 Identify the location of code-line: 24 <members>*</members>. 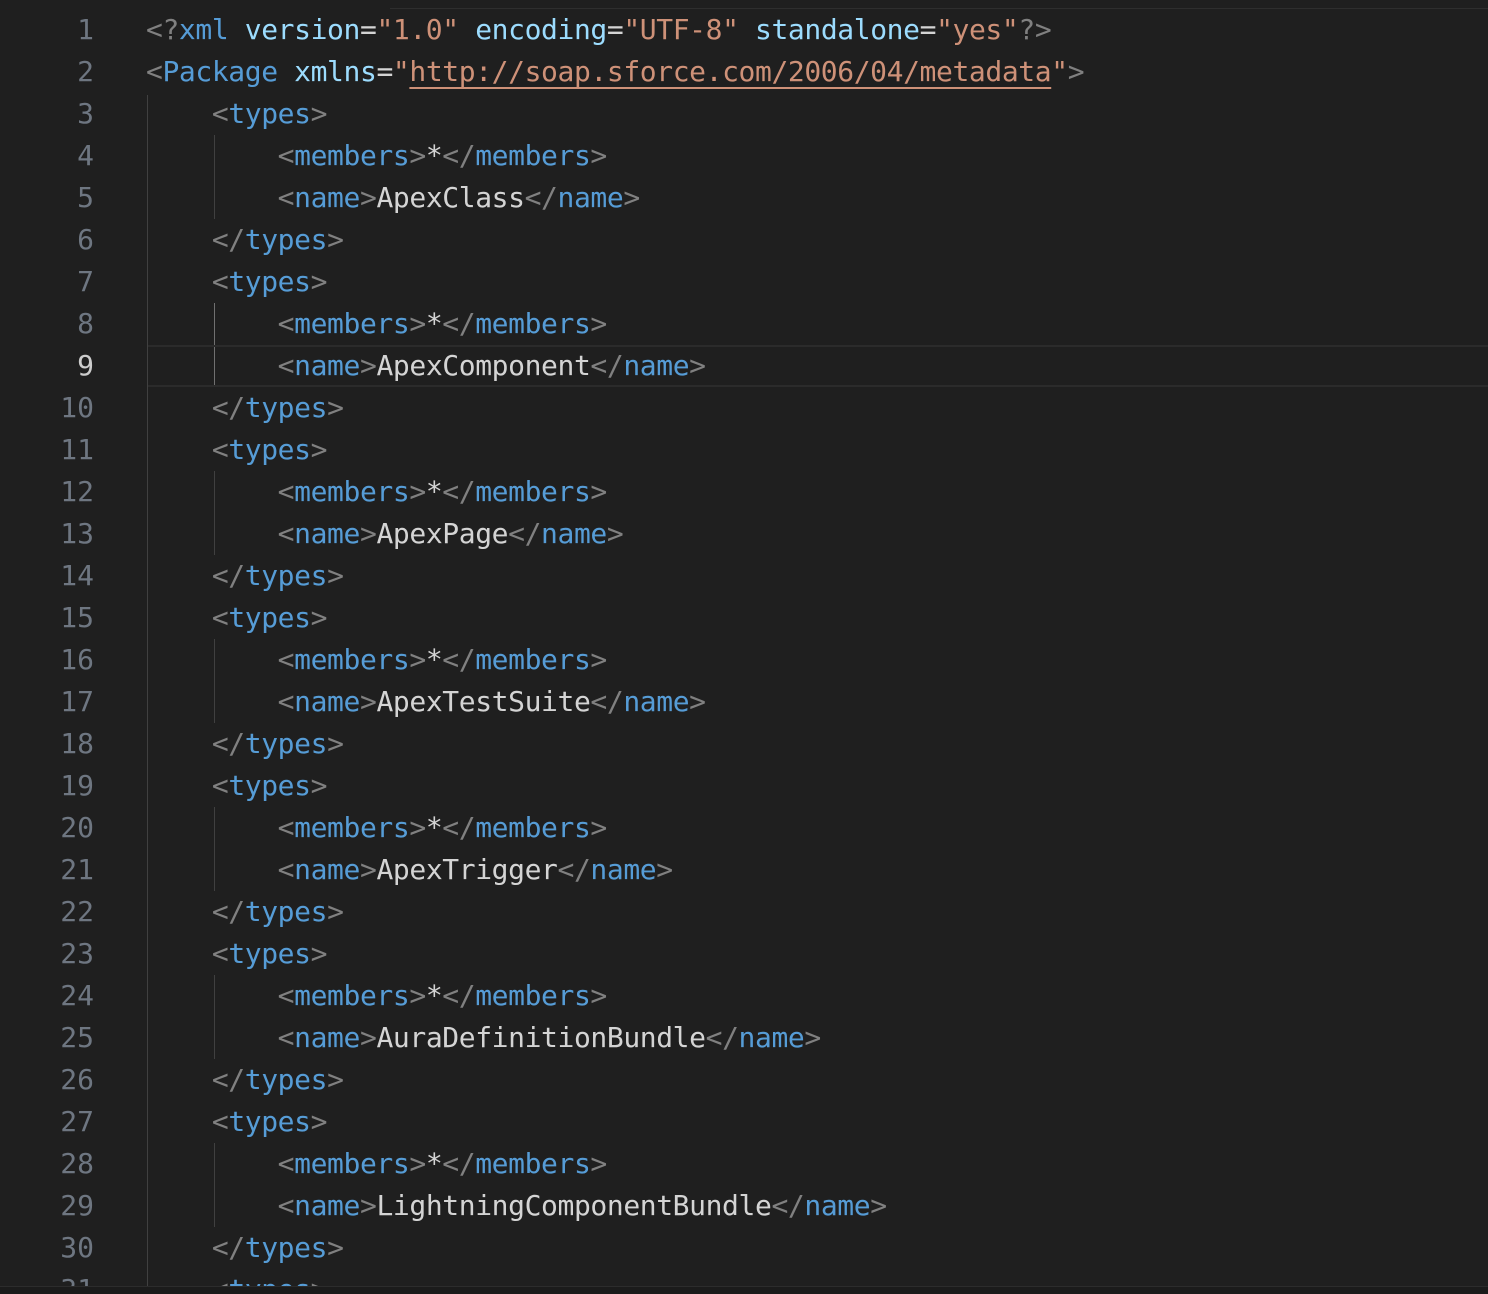
(744, 996).